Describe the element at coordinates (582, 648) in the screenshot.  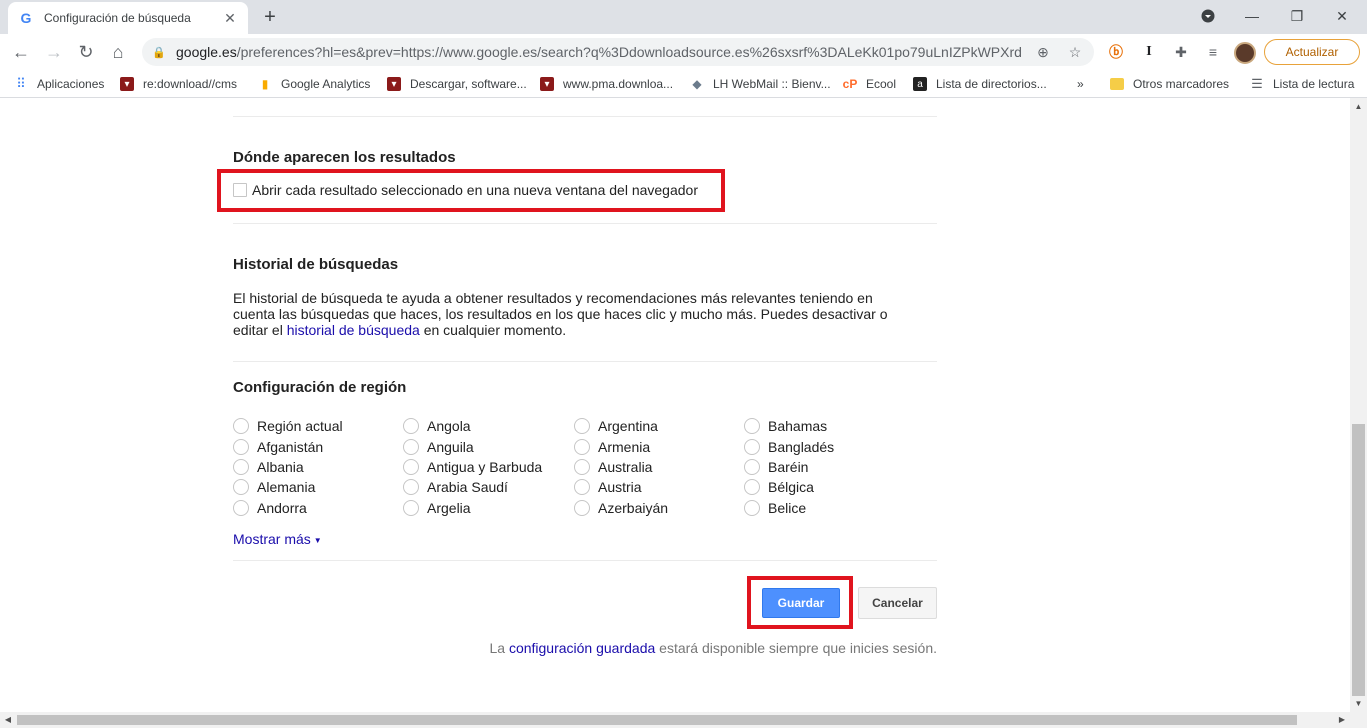
I see `saved-settings-link: configuración guardada` at that location.